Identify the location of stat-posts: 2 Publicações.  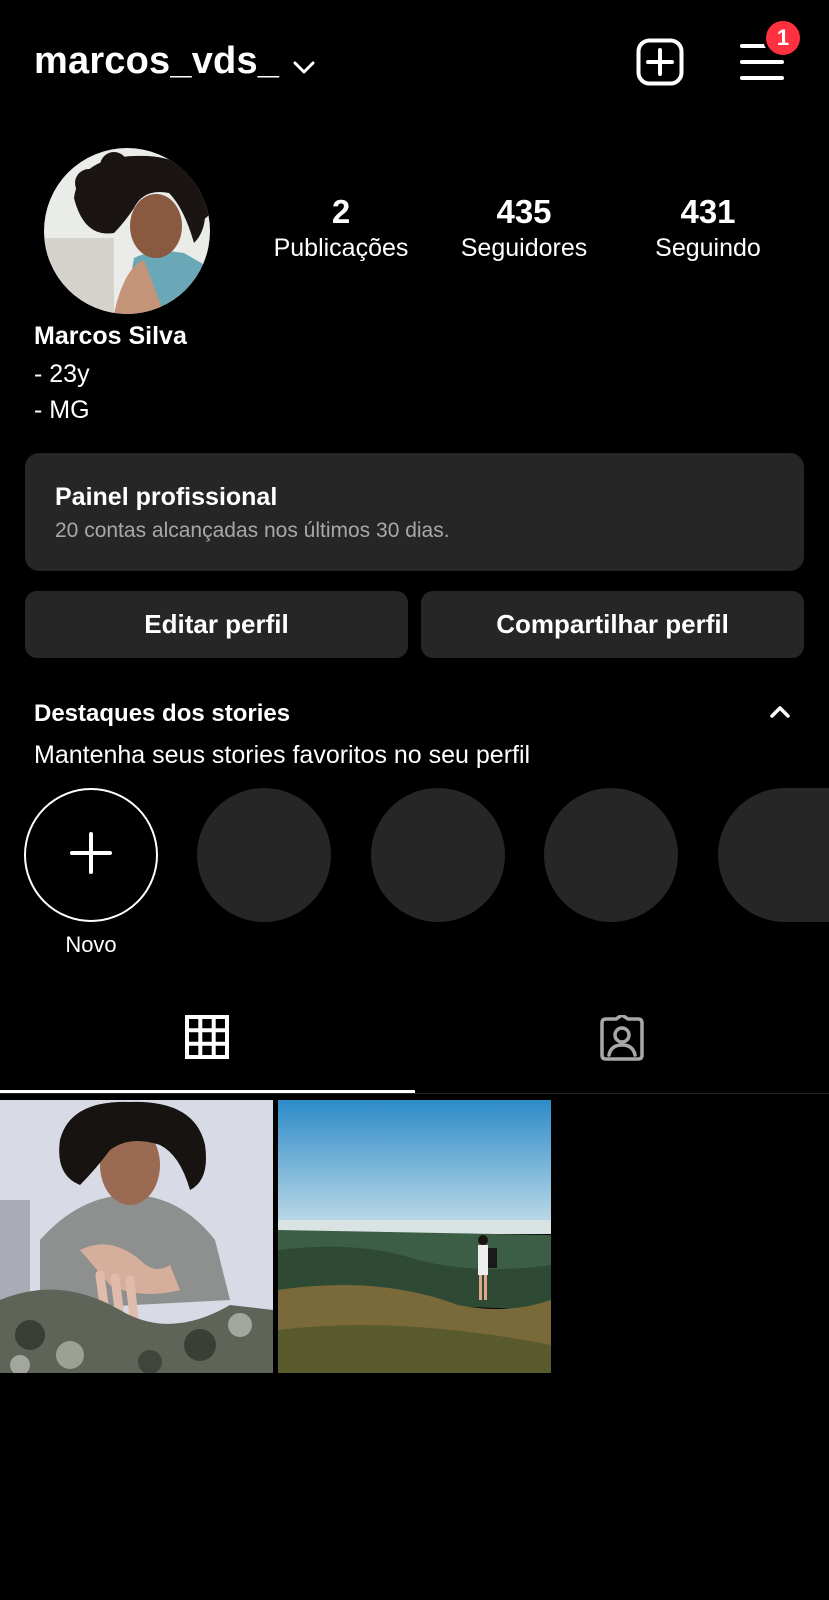
(341, 227).